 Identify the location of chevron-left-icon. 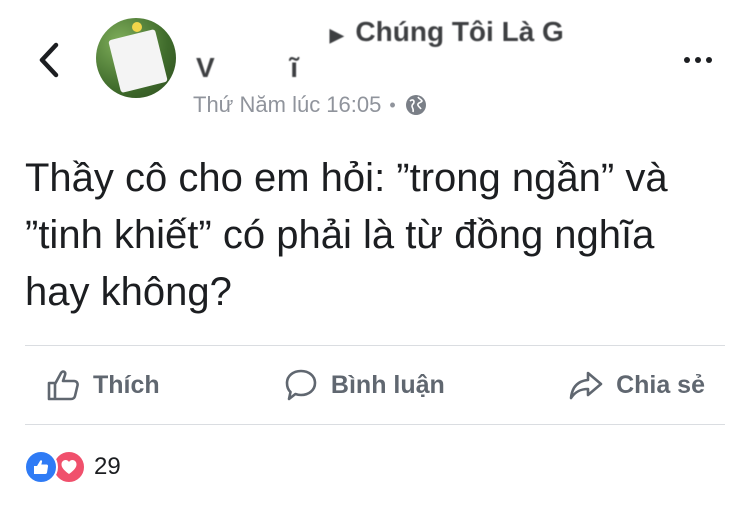
(49, 60).